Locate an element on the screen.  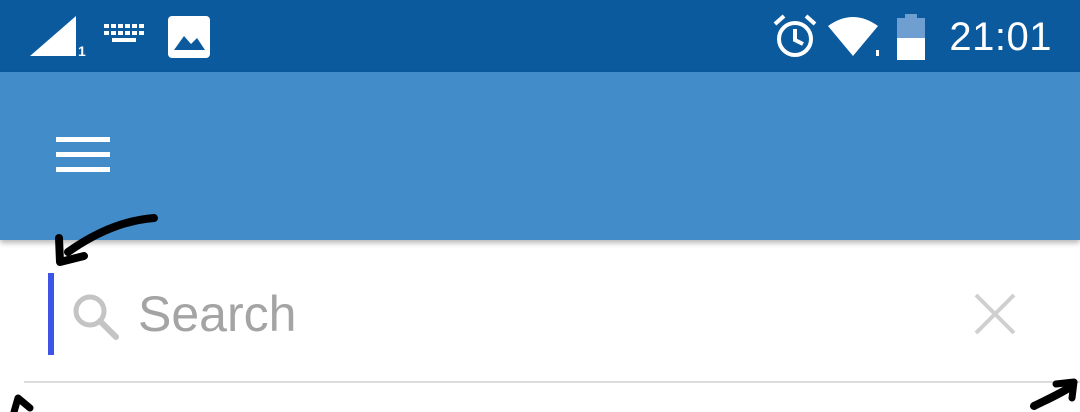
keyboard-icon is located at coordinates (124, 33).